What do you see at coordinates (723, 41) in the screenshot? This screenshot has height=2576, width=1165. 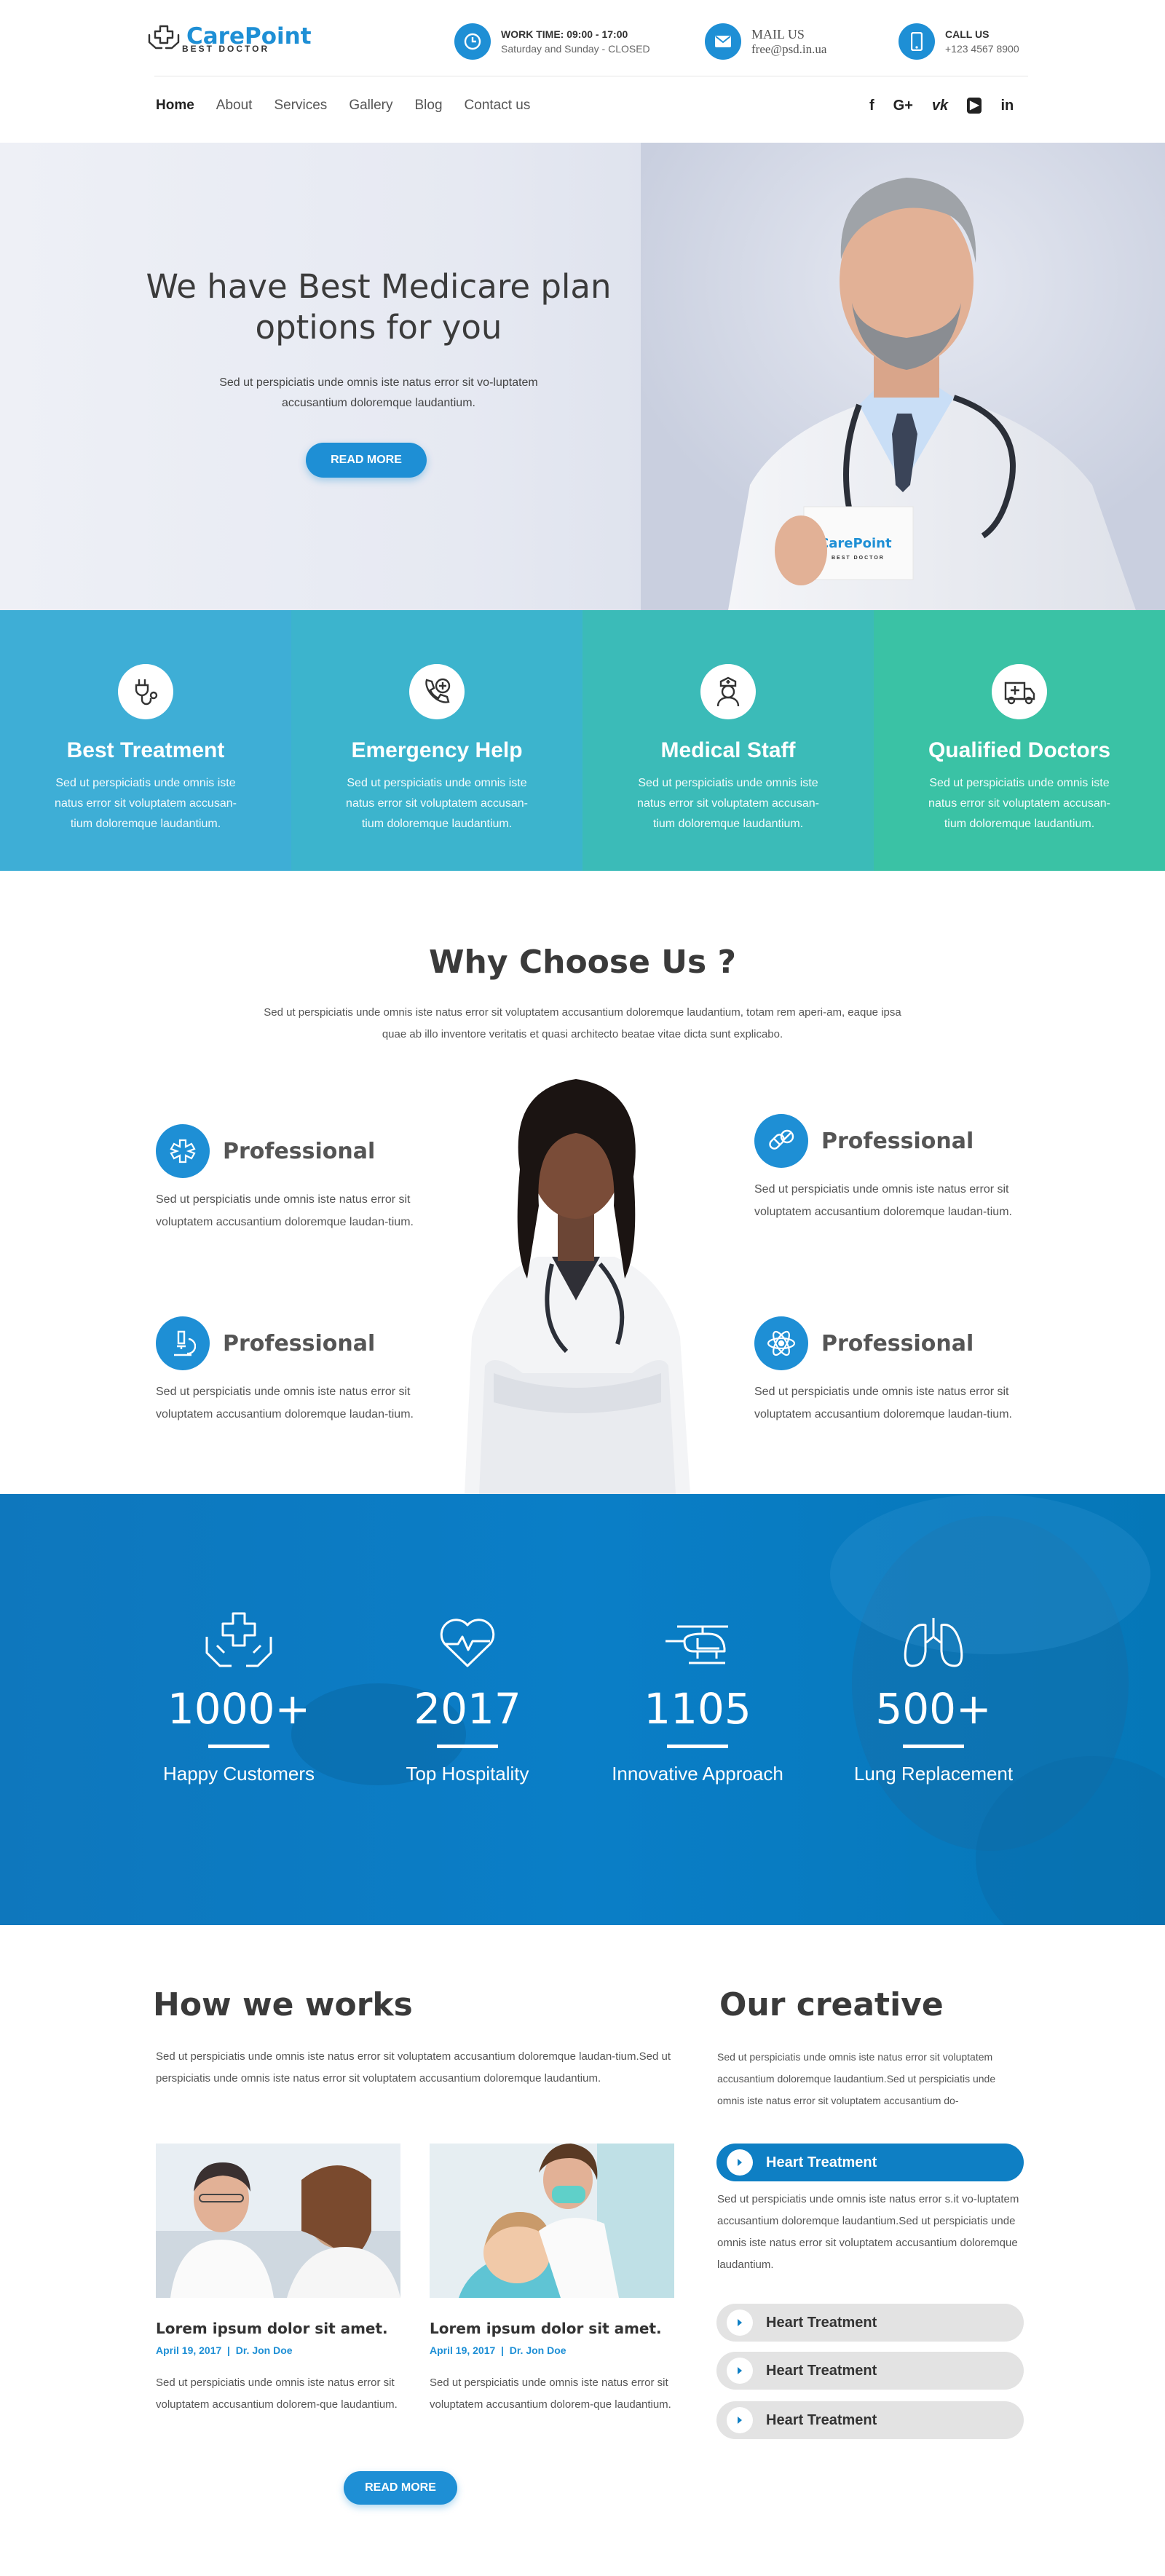 I see `envelope-icon` at bounding box center [723, 41].